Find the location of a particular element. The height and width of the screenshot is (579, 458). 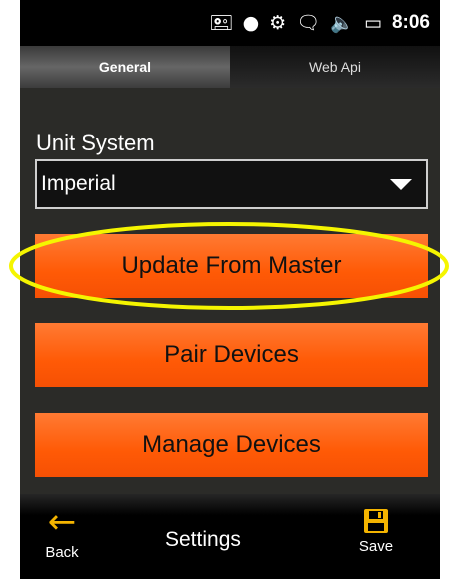

save-button: Save is located at coordinates (376, 539).